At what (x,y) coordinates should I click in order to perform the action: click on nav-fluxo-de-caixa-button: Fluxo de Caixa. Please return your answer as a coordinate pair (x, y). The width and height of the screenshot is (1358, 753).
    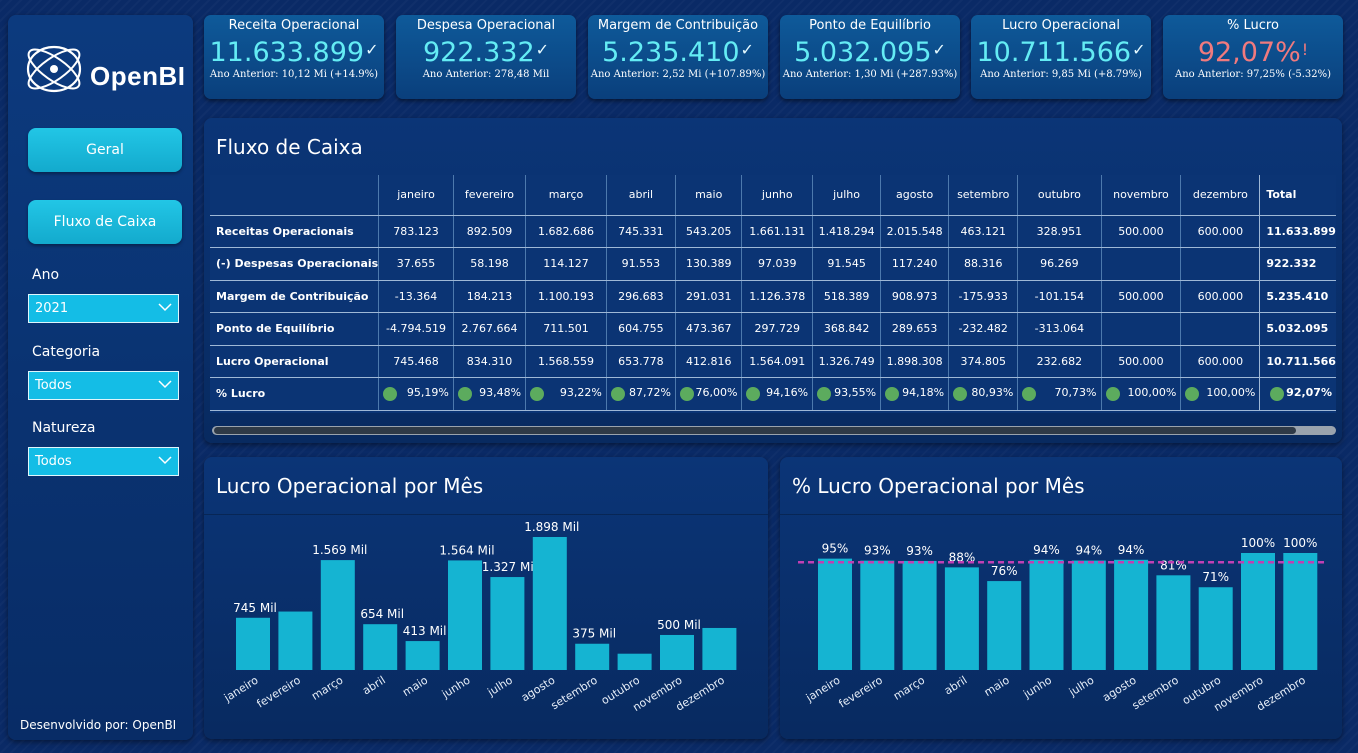
    Looking at the image, I should click on (105, 222).